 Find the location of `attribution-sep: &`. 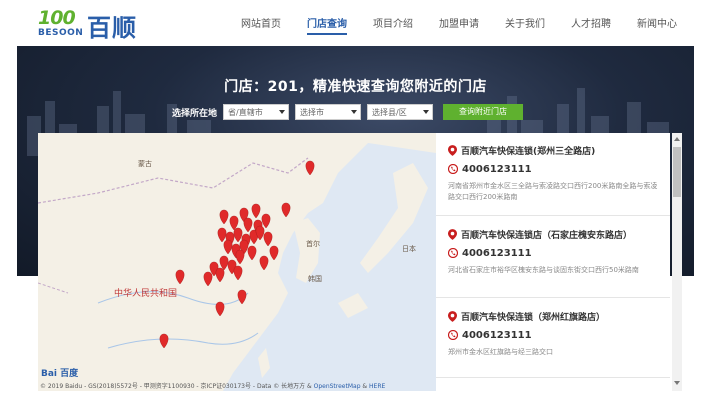

attribution-sep: & is located at coordinates (365, 386).